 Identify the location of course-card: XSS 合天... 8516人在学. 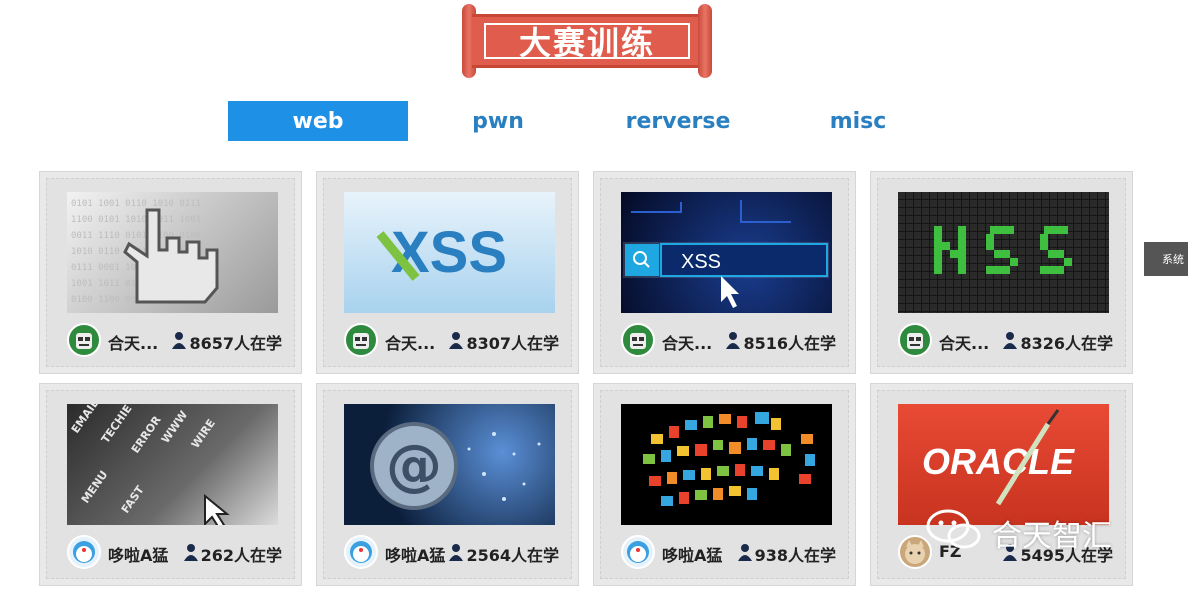
(724, 272).